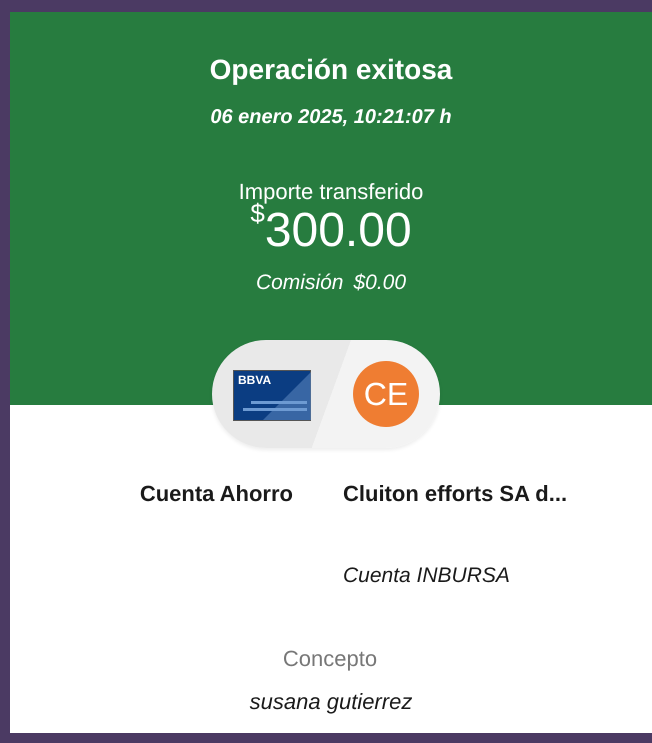 This screenshot has width=652, height=743. I want to click on amount-value: $^{$}$300.00, so click(331, 231).